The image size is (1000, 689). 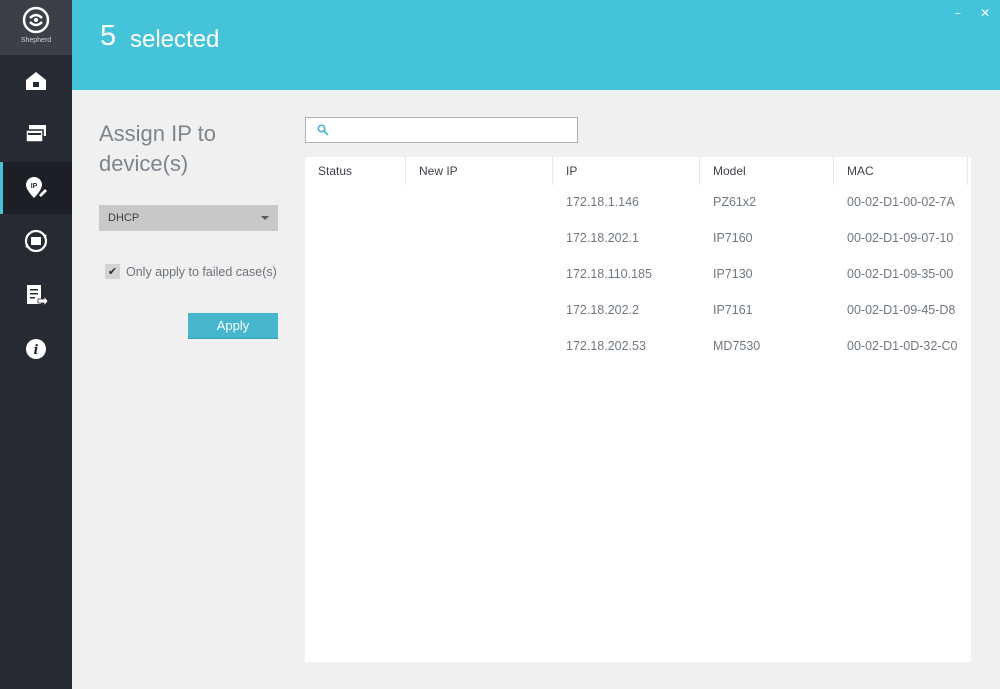 I want to click on cell-model: IP7161, so click(x=733, y=310).